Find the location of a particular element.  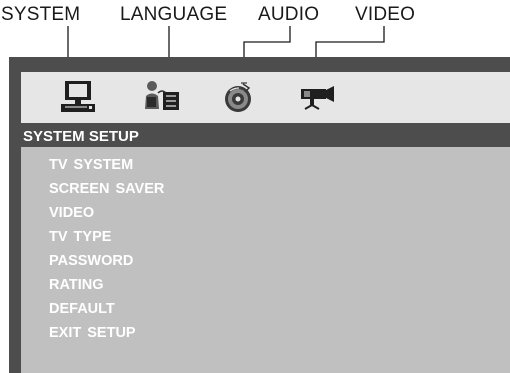

category-icon-bar is located at coordinates (265, 97).